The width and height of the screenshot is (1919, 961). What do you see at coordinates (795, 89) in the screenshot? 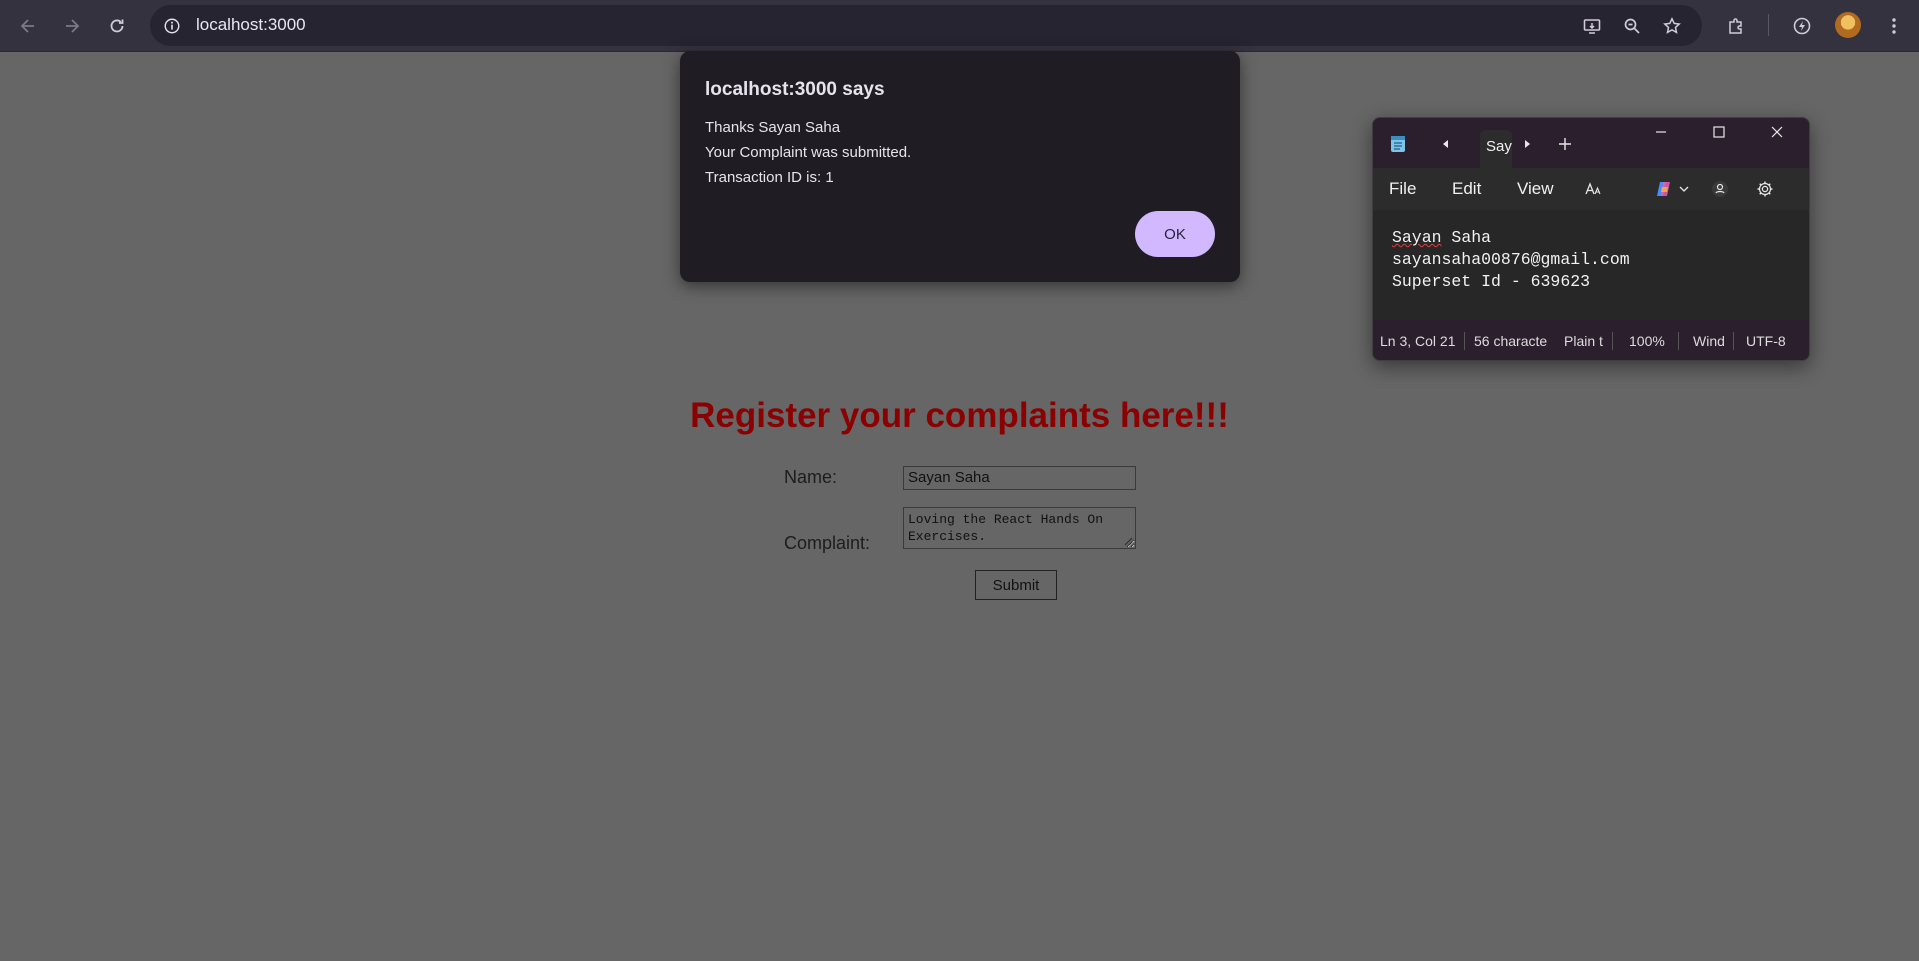
I see `dialog-title: localhost:3000 says` at bounding box center [795, 89].